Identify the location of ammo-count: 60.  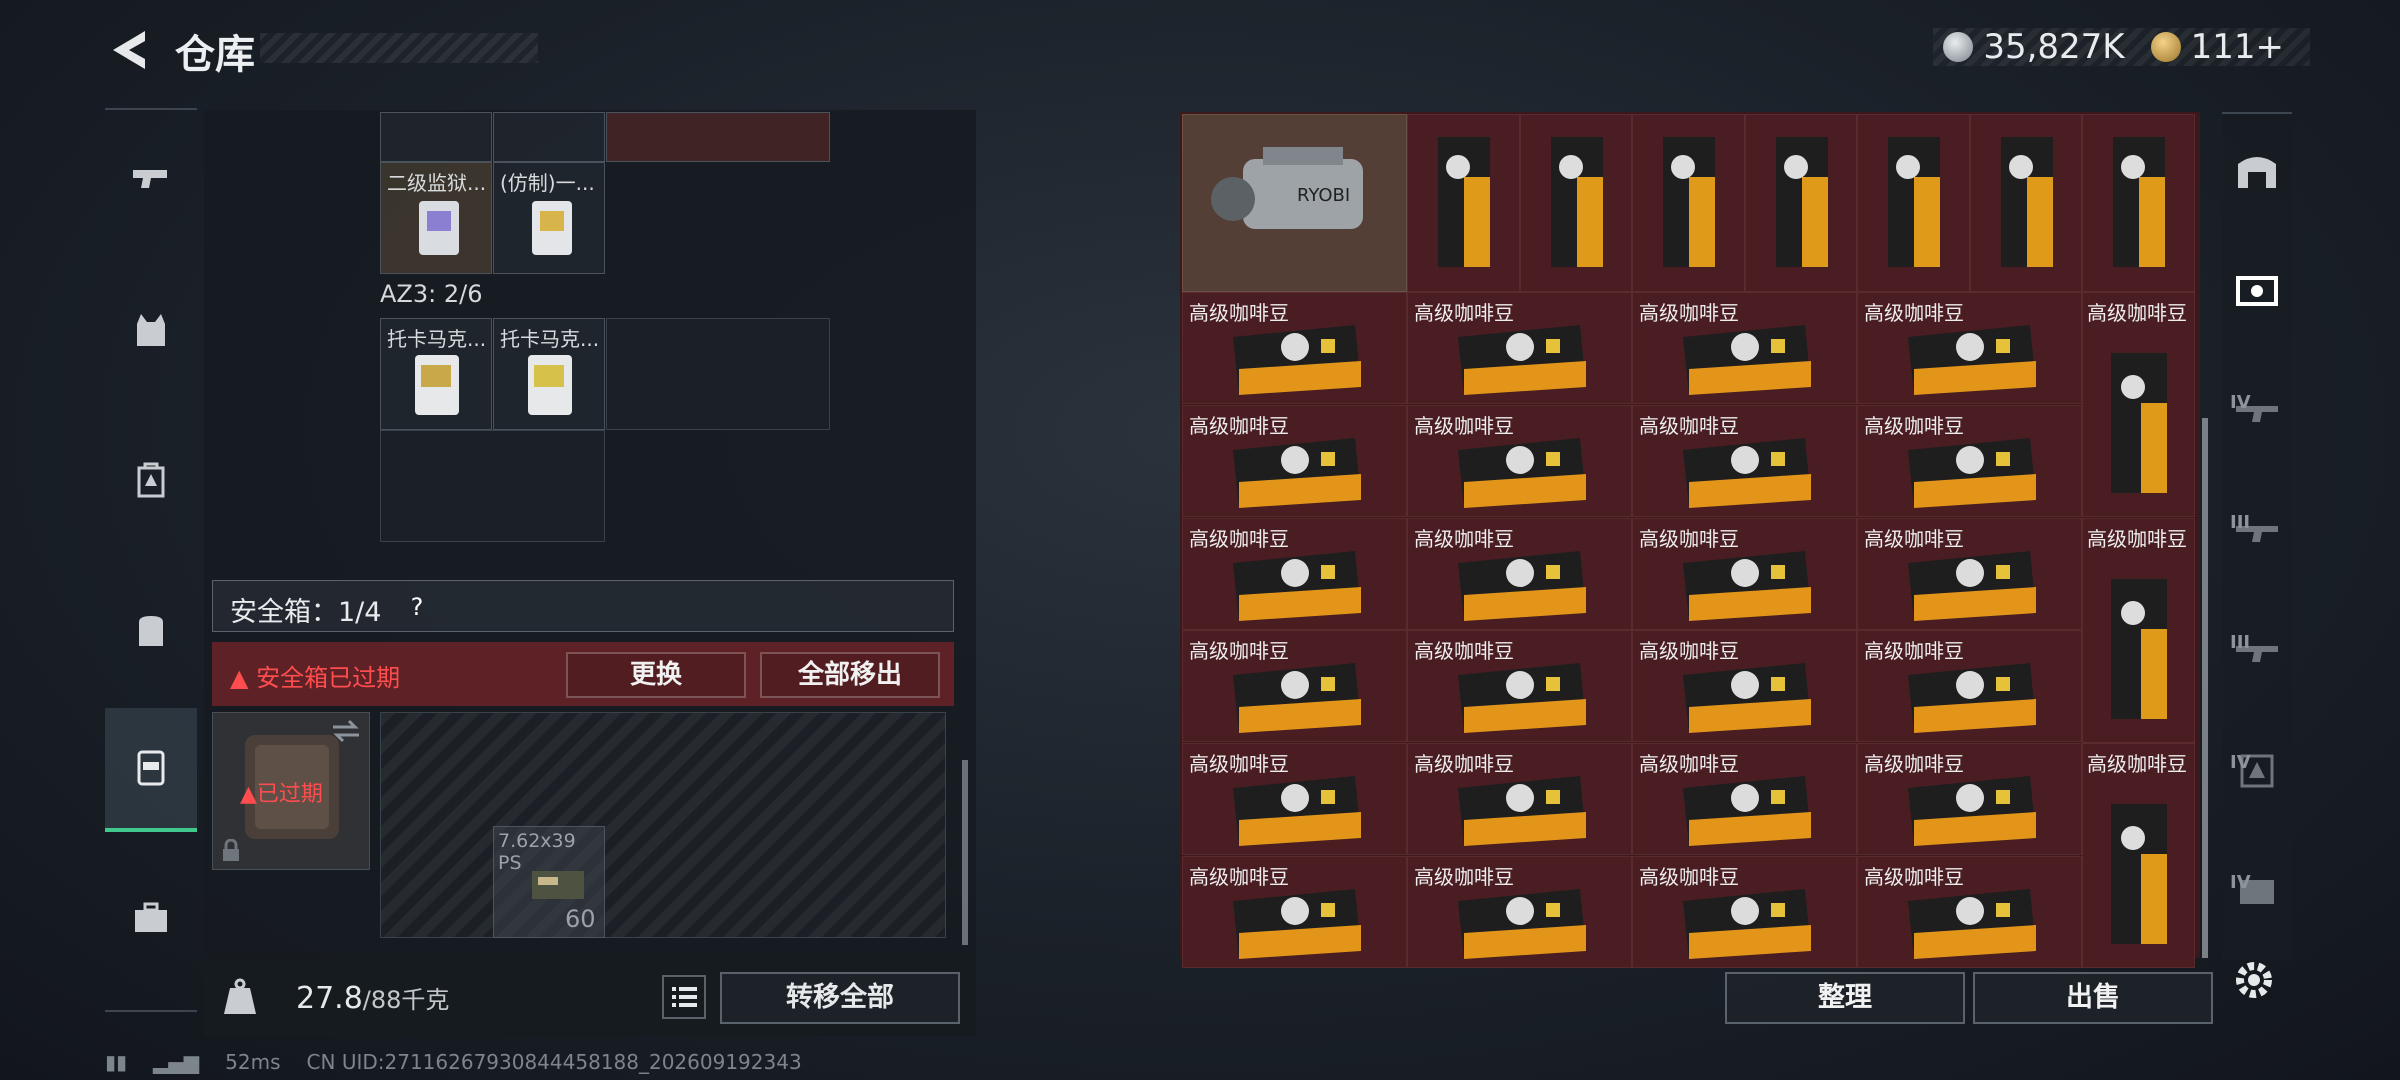
(580, 919).